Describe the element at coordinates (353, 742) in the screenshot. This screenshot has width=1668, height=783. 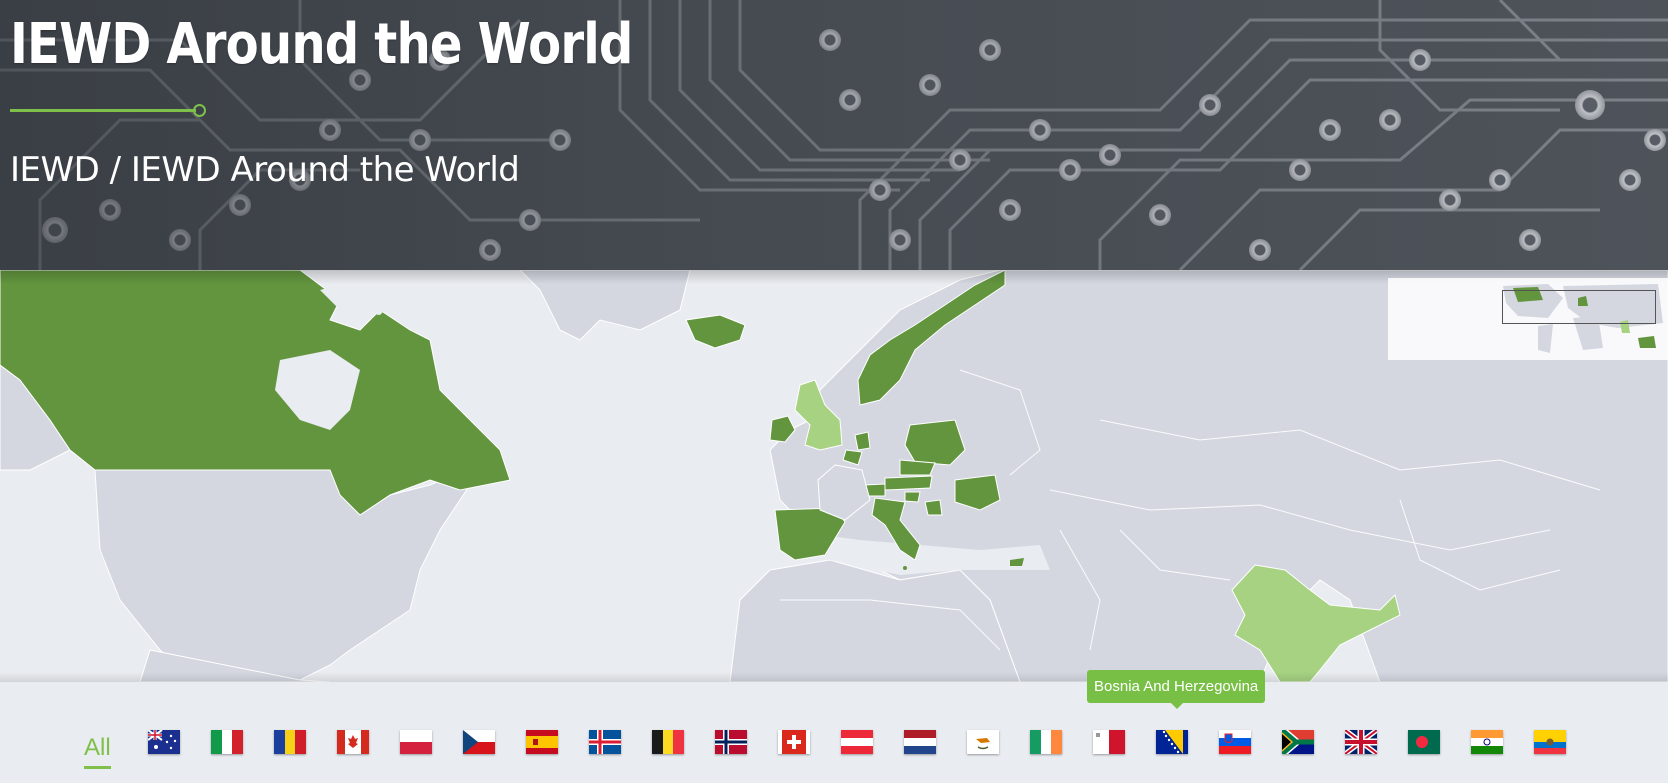
I see `flag-canada-icon` at that location.